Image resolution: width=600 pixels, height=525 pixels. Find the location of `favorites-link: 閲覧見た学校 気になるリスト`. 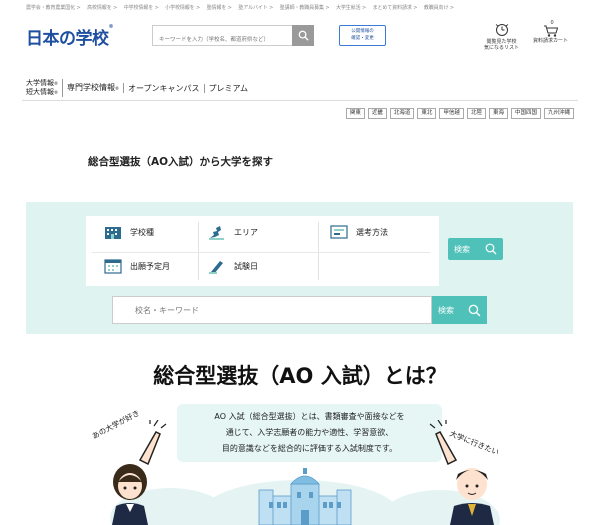

favorites-link: 閲覧見た学校 気になるリスト is located at coordinates (501, 36).